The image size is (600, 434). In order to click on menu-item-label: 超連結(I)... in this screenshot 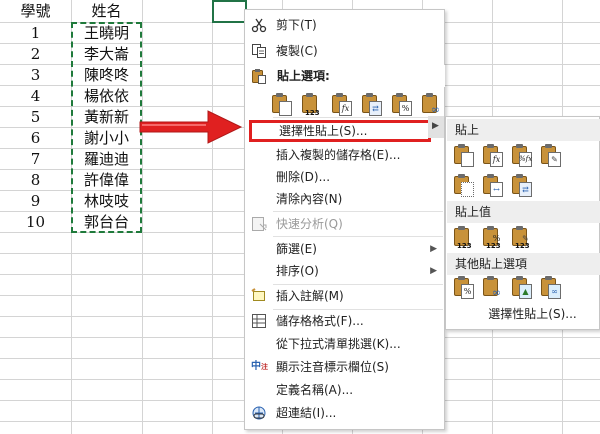, I will do `click(306, 413)`.